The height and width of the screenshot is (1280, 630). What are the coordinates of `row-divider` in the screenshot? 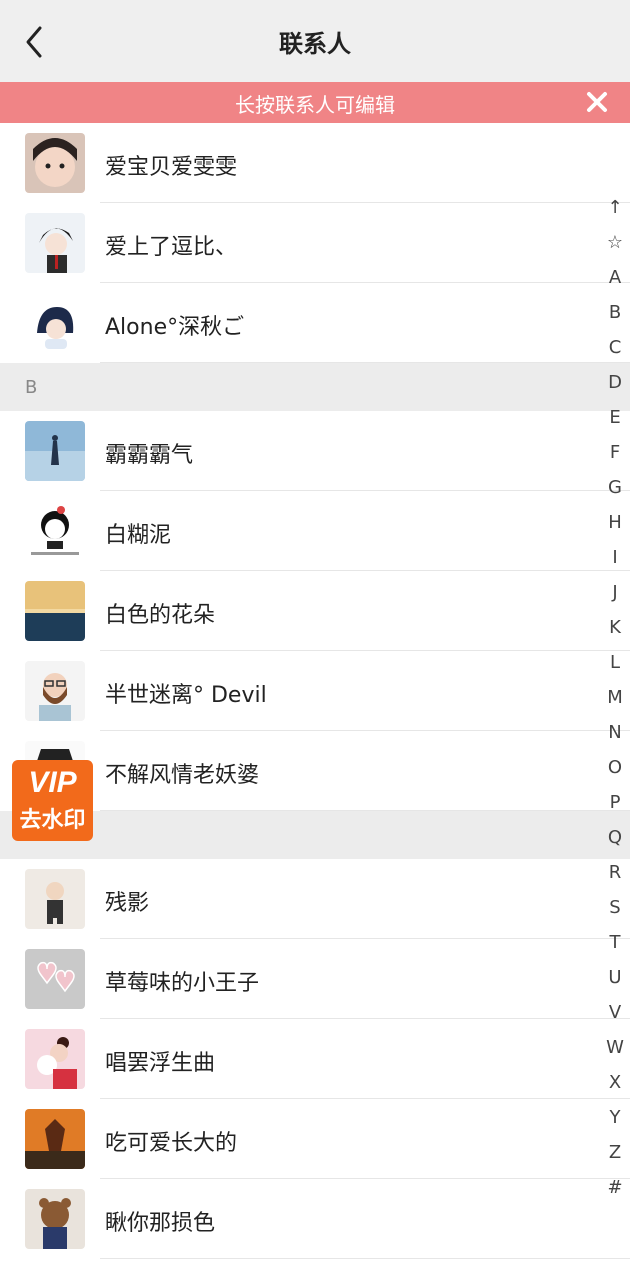 It's located at (365, 1258).